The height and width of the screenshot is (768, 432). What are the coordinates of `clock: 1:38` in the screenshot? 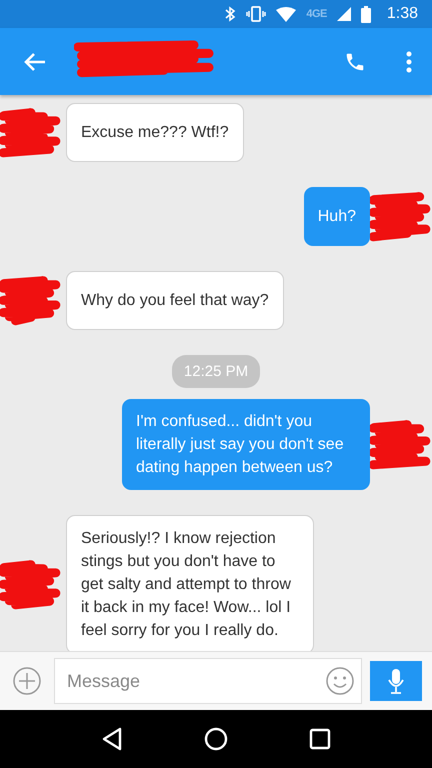 It's located at (402, 14).